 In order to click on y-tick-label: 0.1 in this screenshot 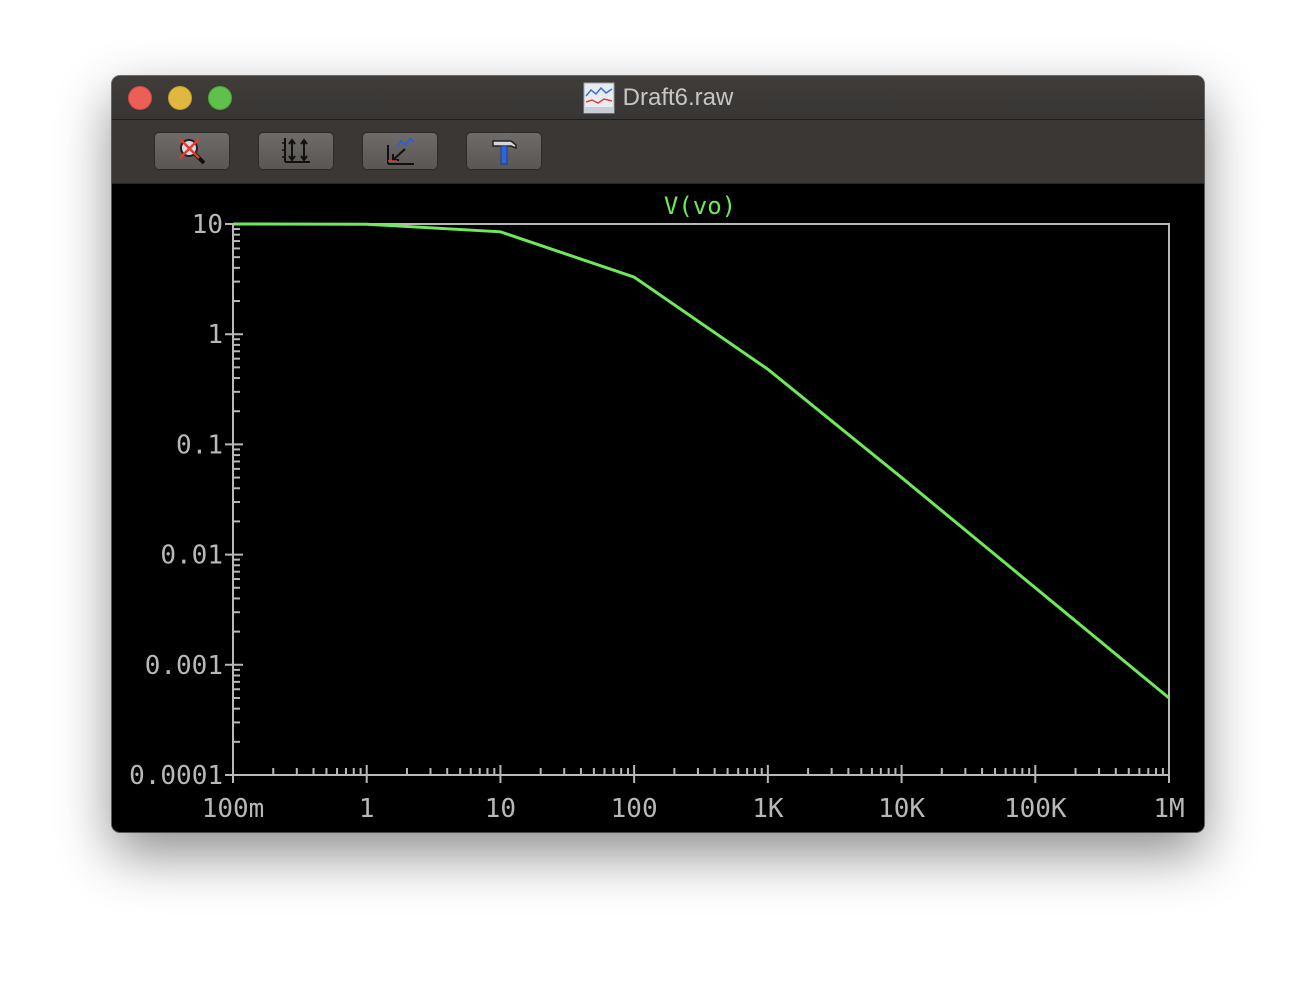, I will do `click(199, 445)`.